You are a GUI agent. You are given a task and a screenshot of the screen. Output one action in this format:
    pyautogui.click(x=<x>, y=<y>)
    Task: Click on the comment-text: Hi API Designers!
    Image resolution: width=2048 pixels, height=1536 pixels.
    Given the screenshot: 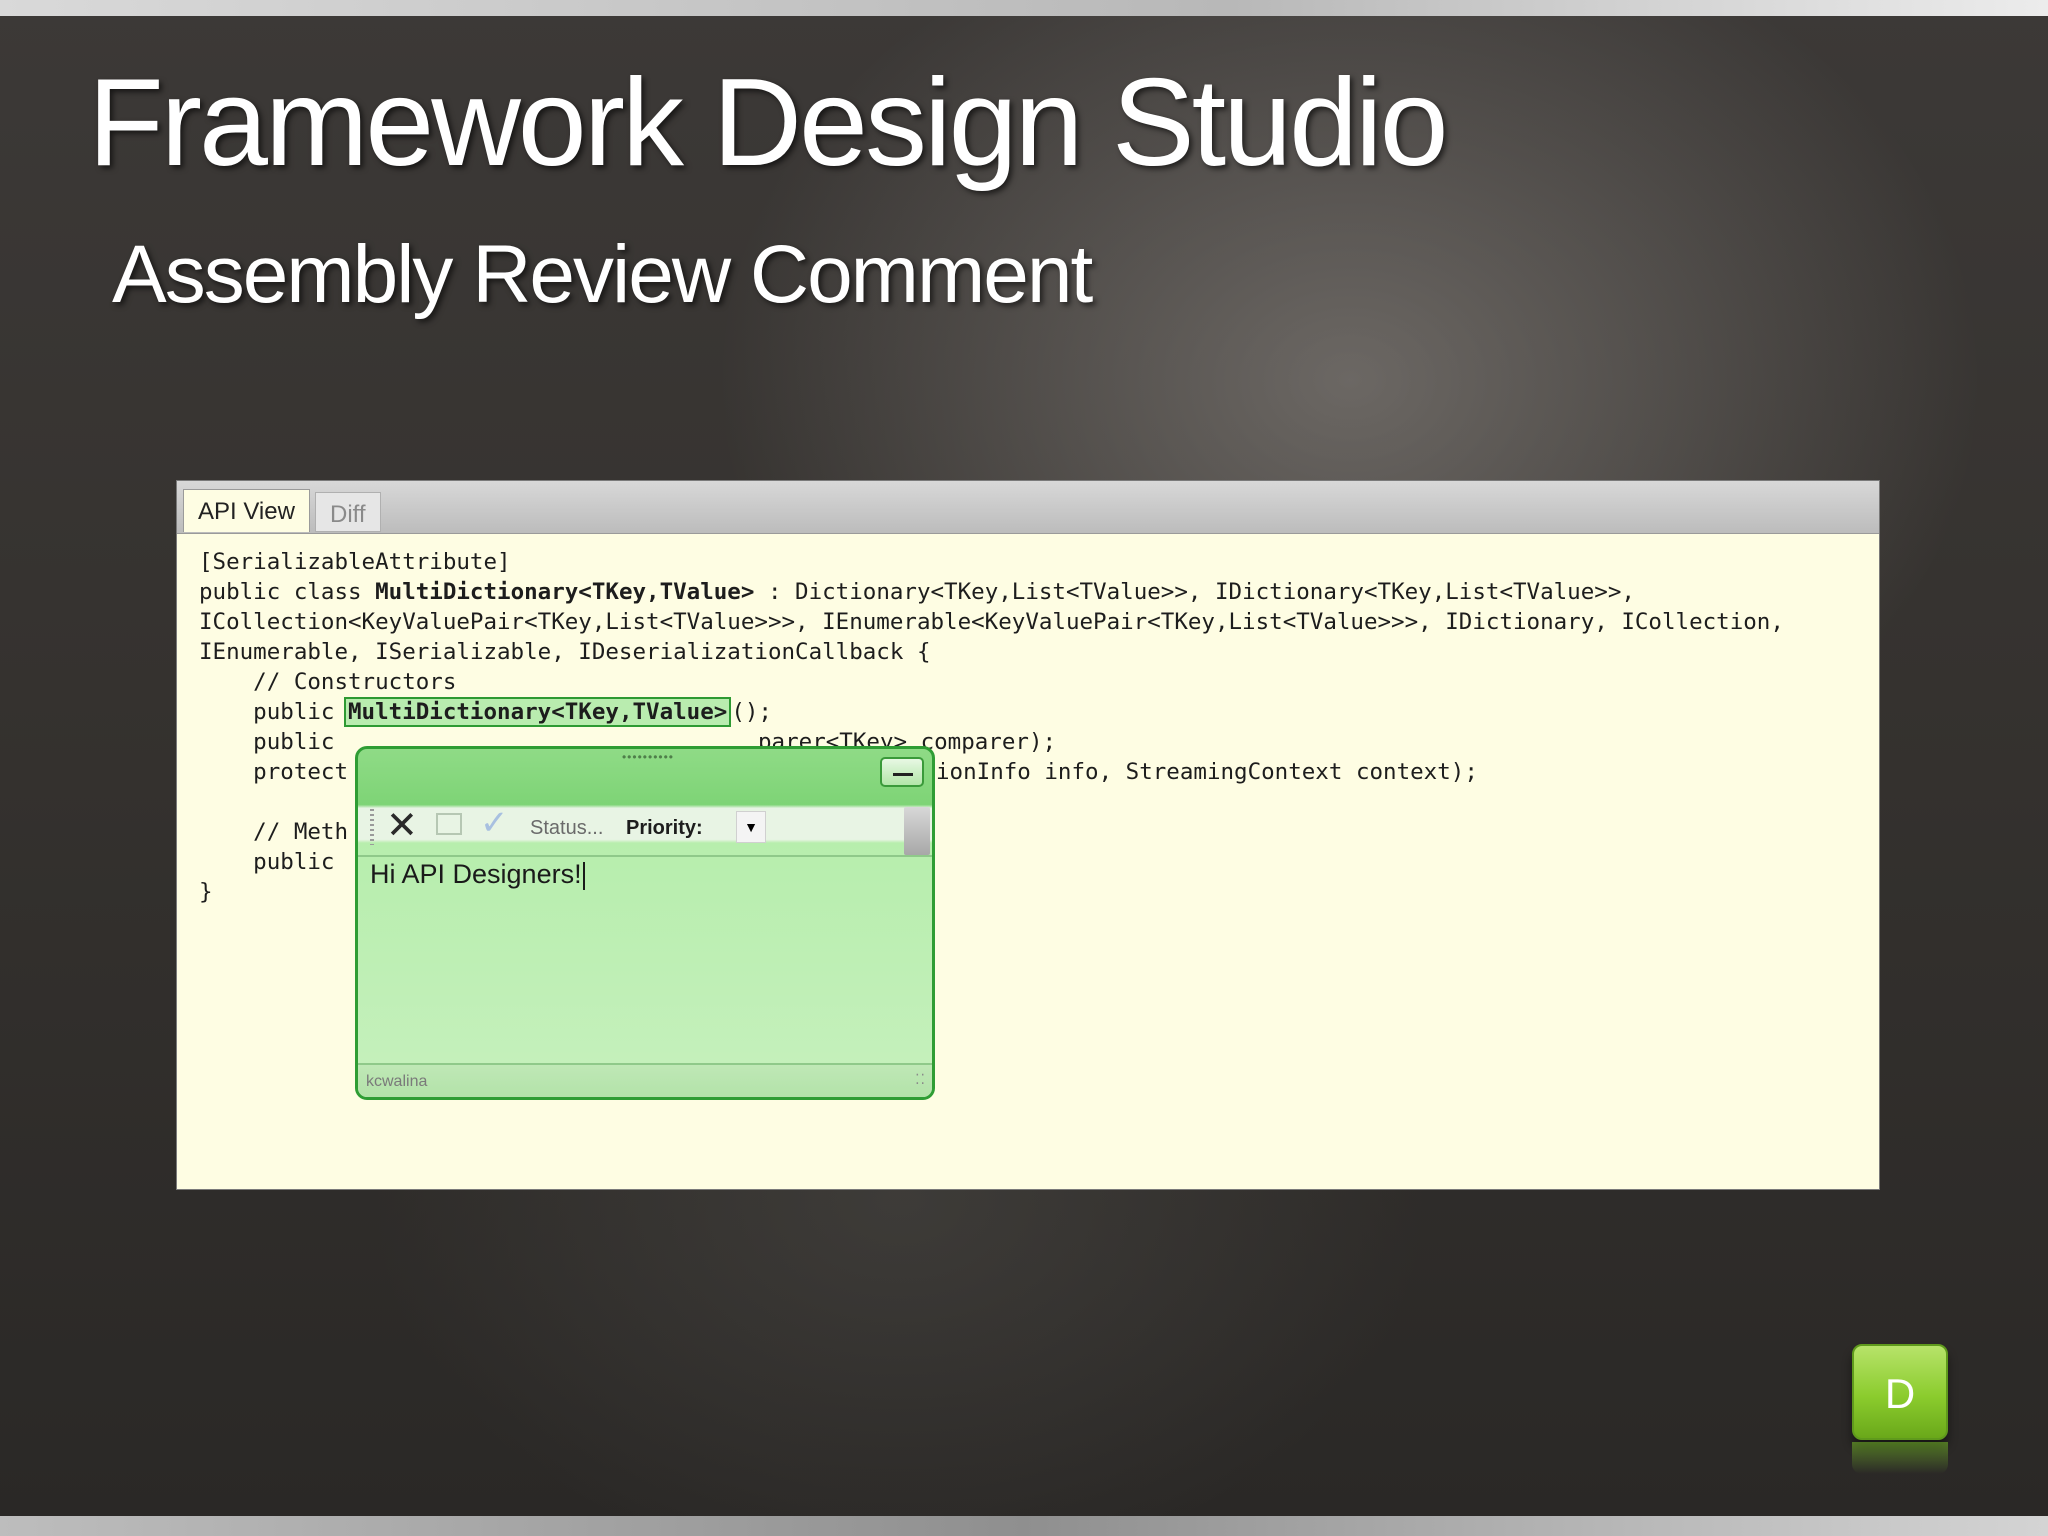 What is the action you would take?
    pyautogui.click(x=476, y=874)
    